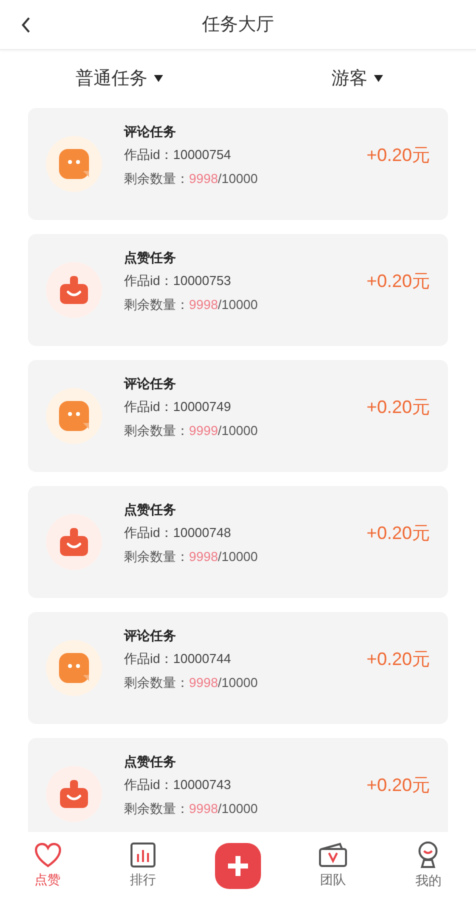  What do you see at coordinates (238, 542) in the screenshot?
I see `task-card: 点赞任务 作品id：10000748 剩余数量：9998/10000 +0.20元` at bounding box center [238, 542].